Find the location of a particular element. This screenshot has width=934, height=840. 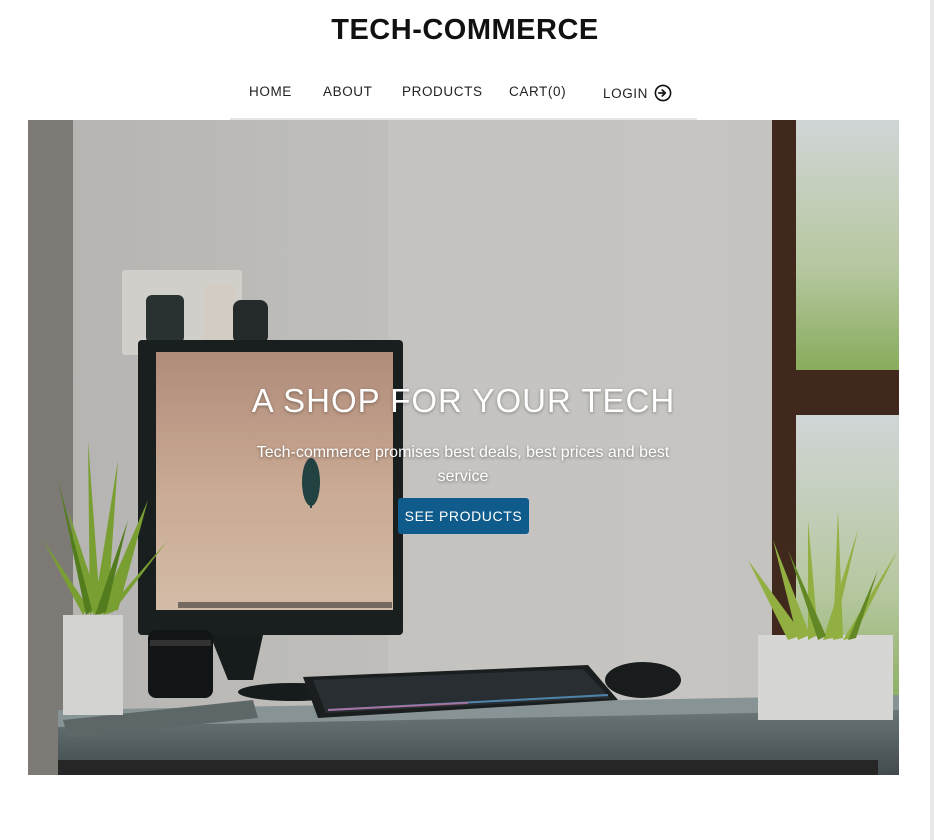

nav-login-label: LOGIN is located at coordinates (626, 93).